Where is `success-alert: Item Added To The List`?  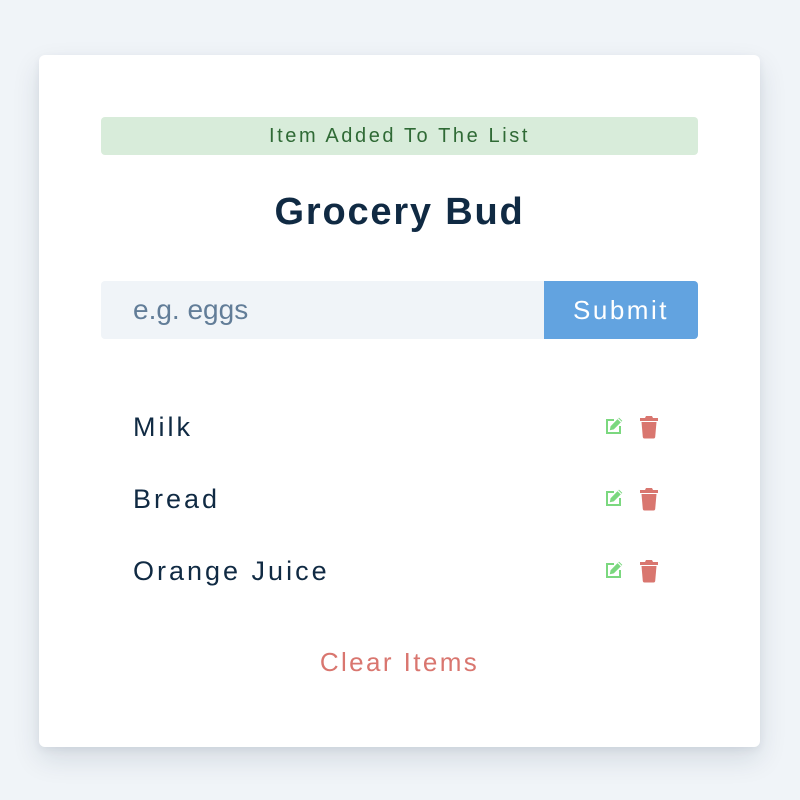 success-alert: Item Added To The List is located at coordinates (399, 136).